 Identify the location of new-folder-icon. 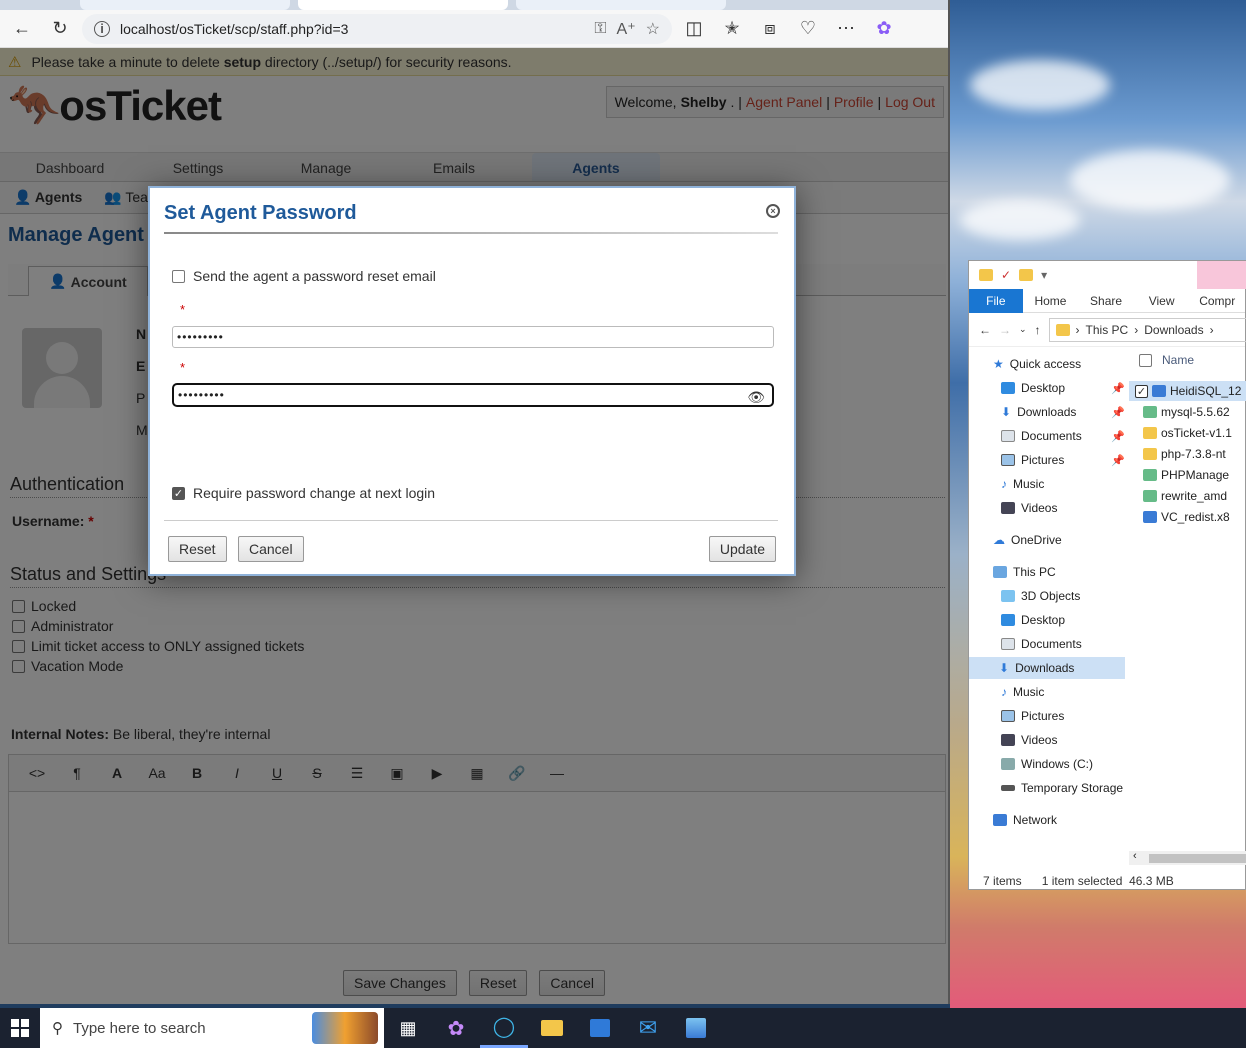
(1026, 275).